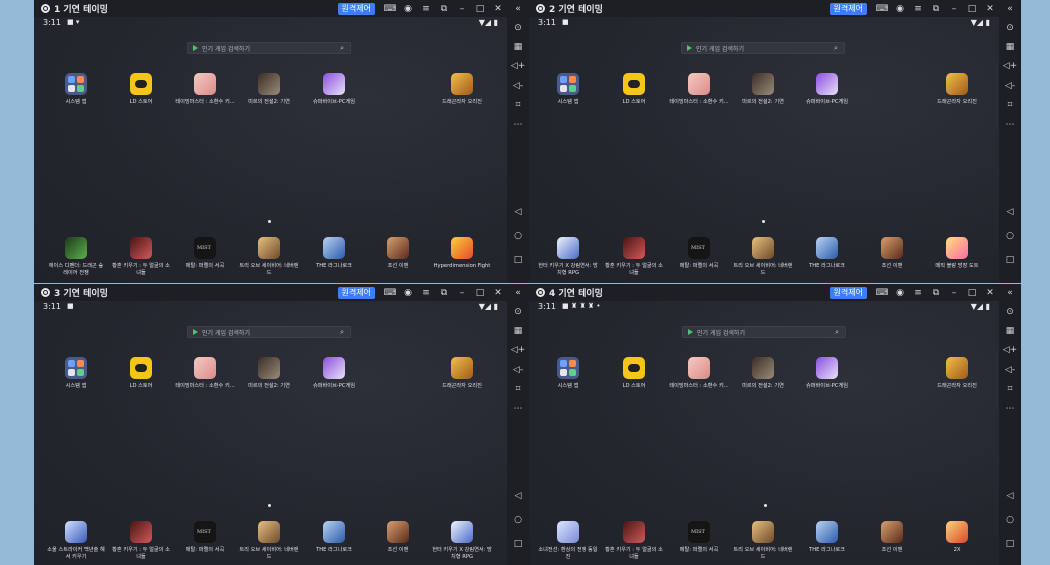 Image resolution: width=1050 pixels, height=565 pixels. I want to click on app-bottom-4: 트리 오브 세이비어: 네버랜드, so click(763, 257).